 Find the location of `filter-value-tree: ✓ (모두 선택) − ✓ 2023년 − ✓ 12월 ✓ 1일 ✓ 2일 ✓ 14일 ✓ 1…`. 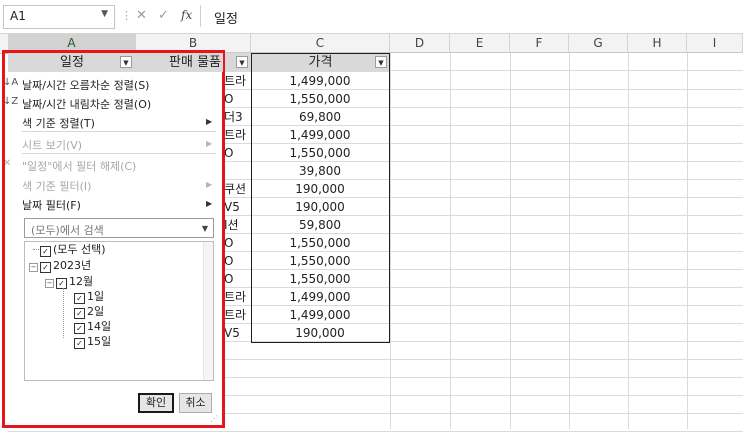

filter-value-tree: ✓ (모두 선택) − ✓ 2023년 − ✓ 12월 ✓ 1일 ✓ 2일 ✓ 14일 ✓ 1… is located at coordinates (119, 311).